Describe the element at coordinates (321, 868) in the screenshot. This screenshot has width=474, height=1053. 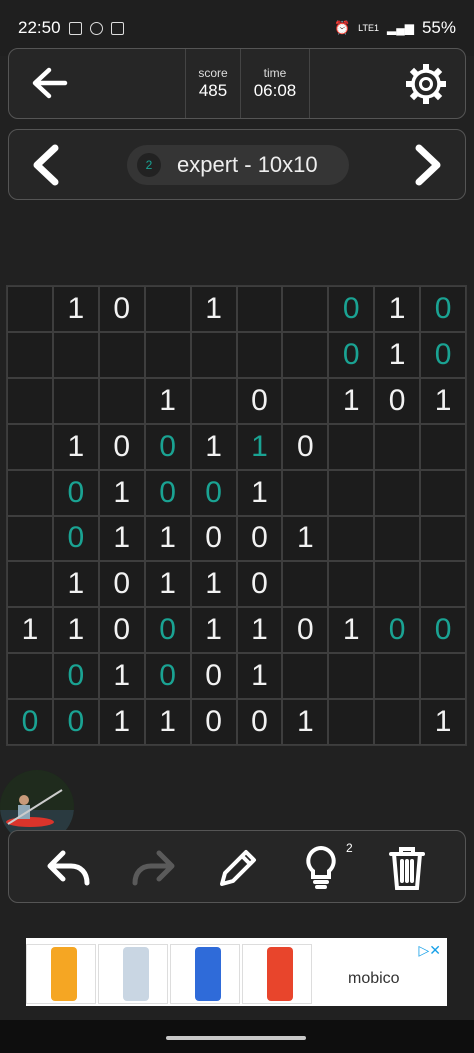
I see `hint-bulb-icon` at that location.